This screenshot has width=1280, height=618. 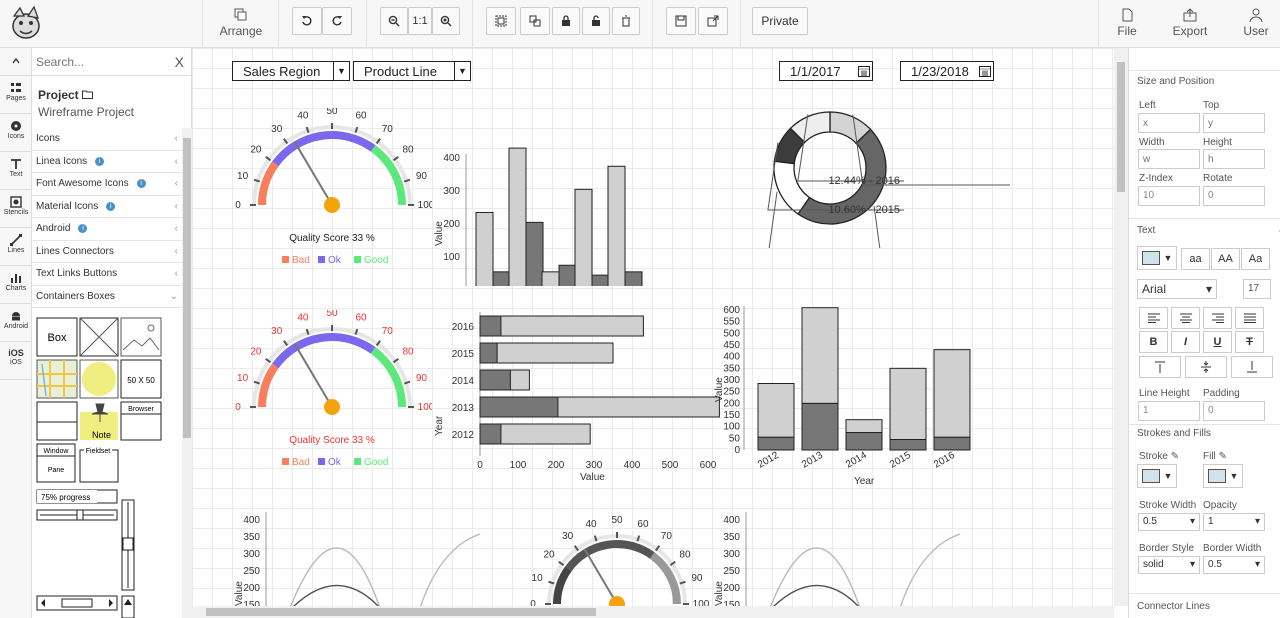 What do you see at coordinates (1169, 123) in the screenshot?
I see `left-input` at bounding box center [1169, 123].